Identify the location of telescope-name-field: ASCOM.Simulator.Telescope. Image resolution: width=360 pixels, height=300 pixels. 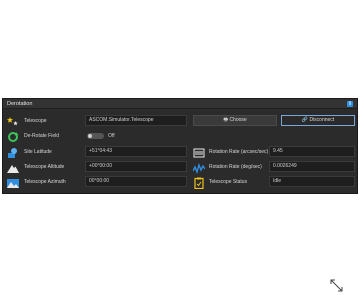
(136, 120).